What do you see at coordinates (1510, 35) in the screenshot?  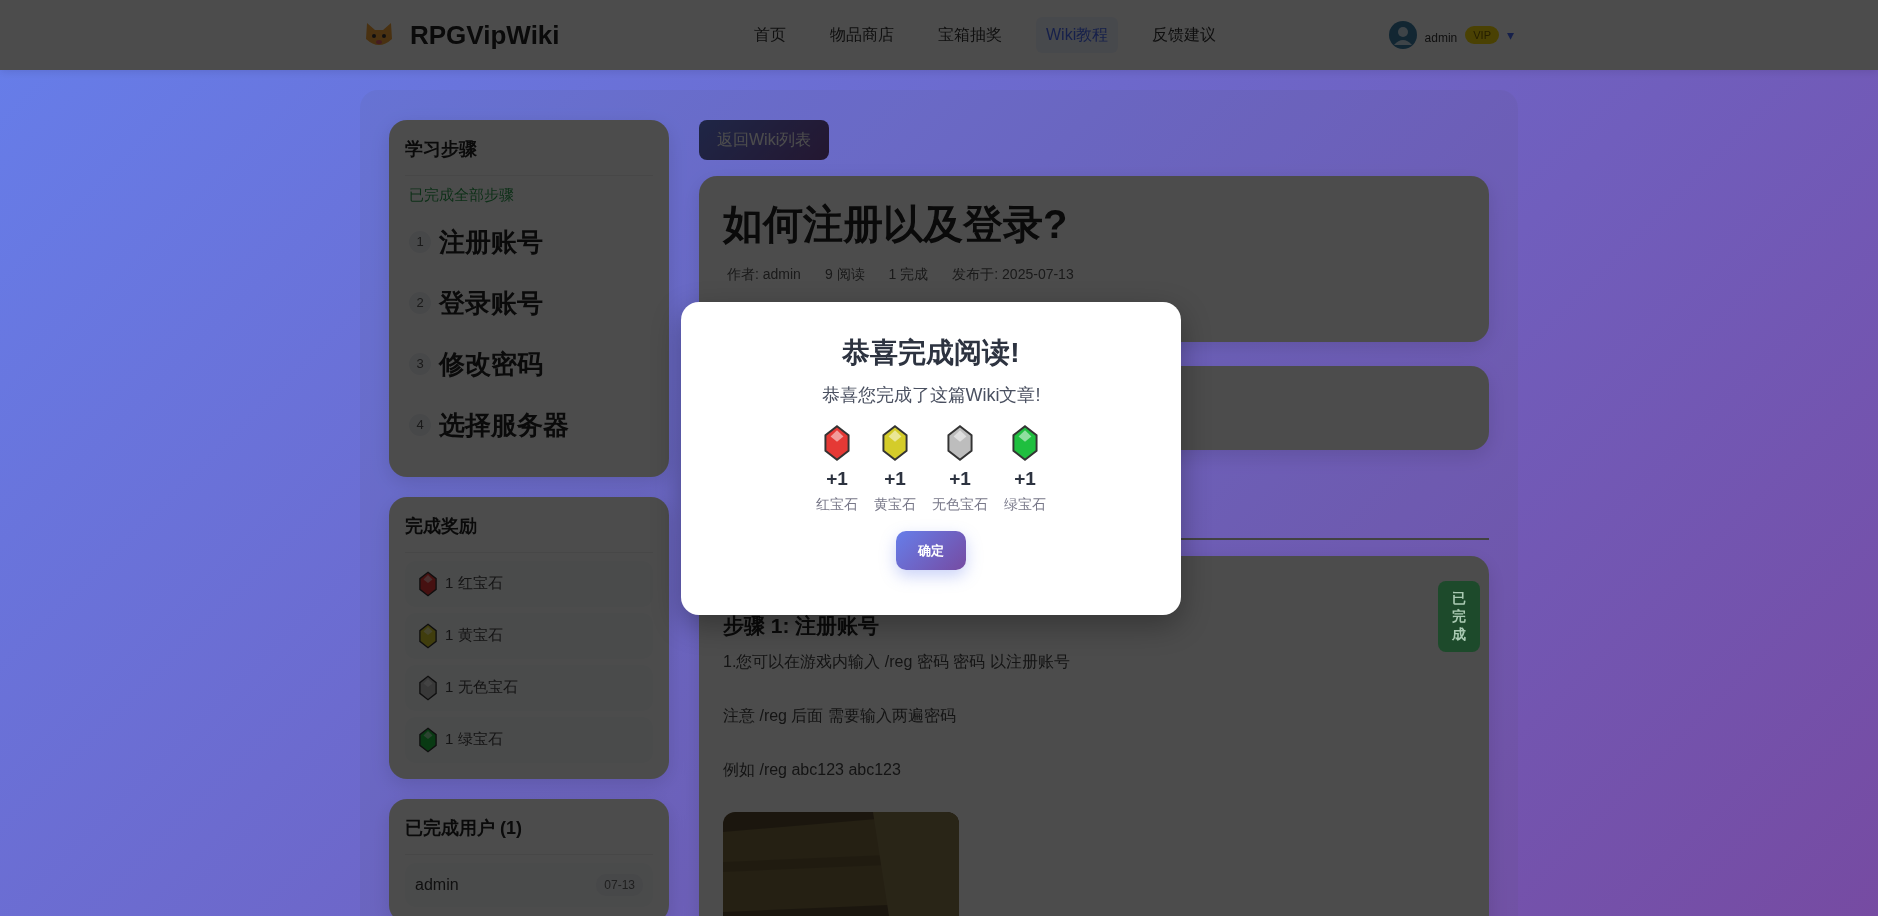 I see `caret-icon: ▾` at bounding box center [1510, 35].